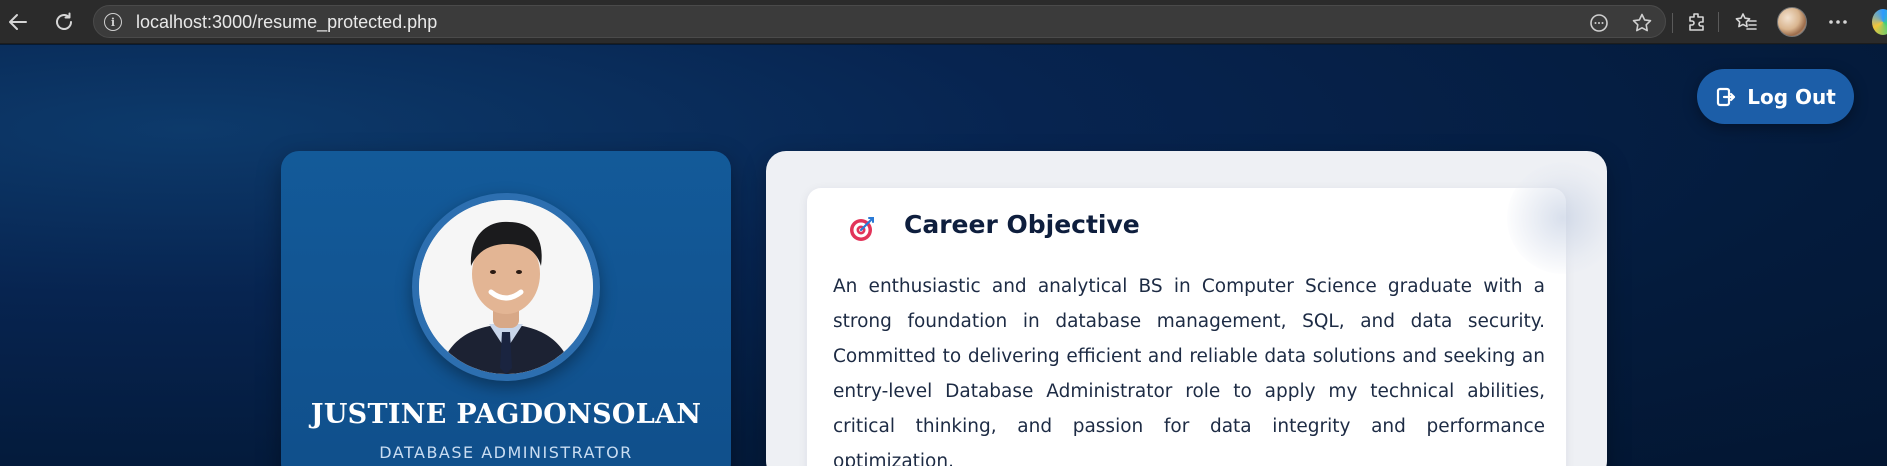 This screenshot has width=1887, height=466. I want to click on logout-icon, so click(1726, 97).